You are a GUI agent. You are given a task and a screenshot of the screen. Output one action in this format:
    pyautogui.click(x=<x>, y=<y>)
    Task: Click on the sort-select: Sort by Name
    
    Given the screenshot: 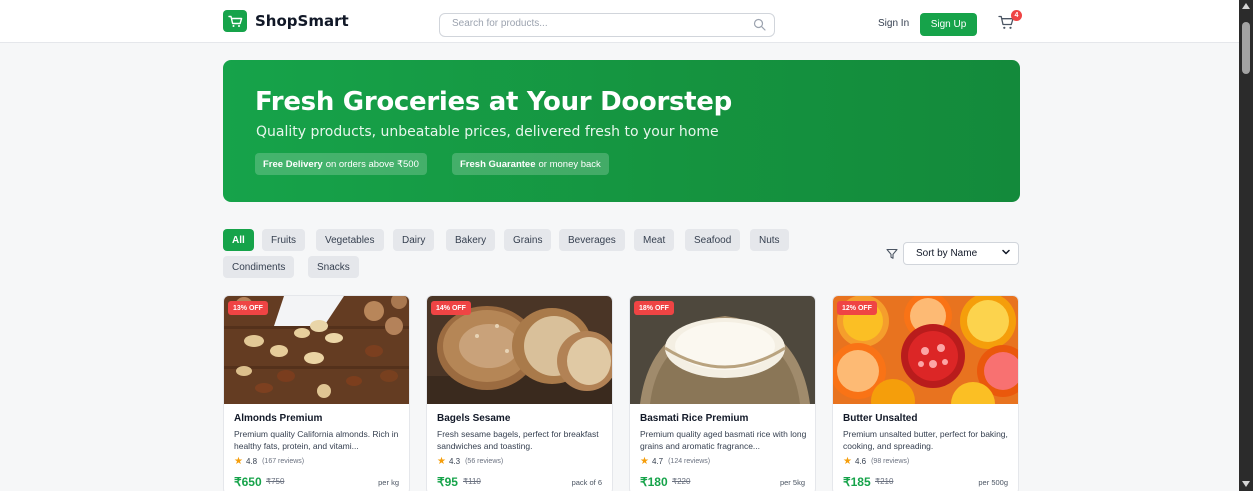 What is the action you would take?
    pyautogui.click(x=961, y=253)
    